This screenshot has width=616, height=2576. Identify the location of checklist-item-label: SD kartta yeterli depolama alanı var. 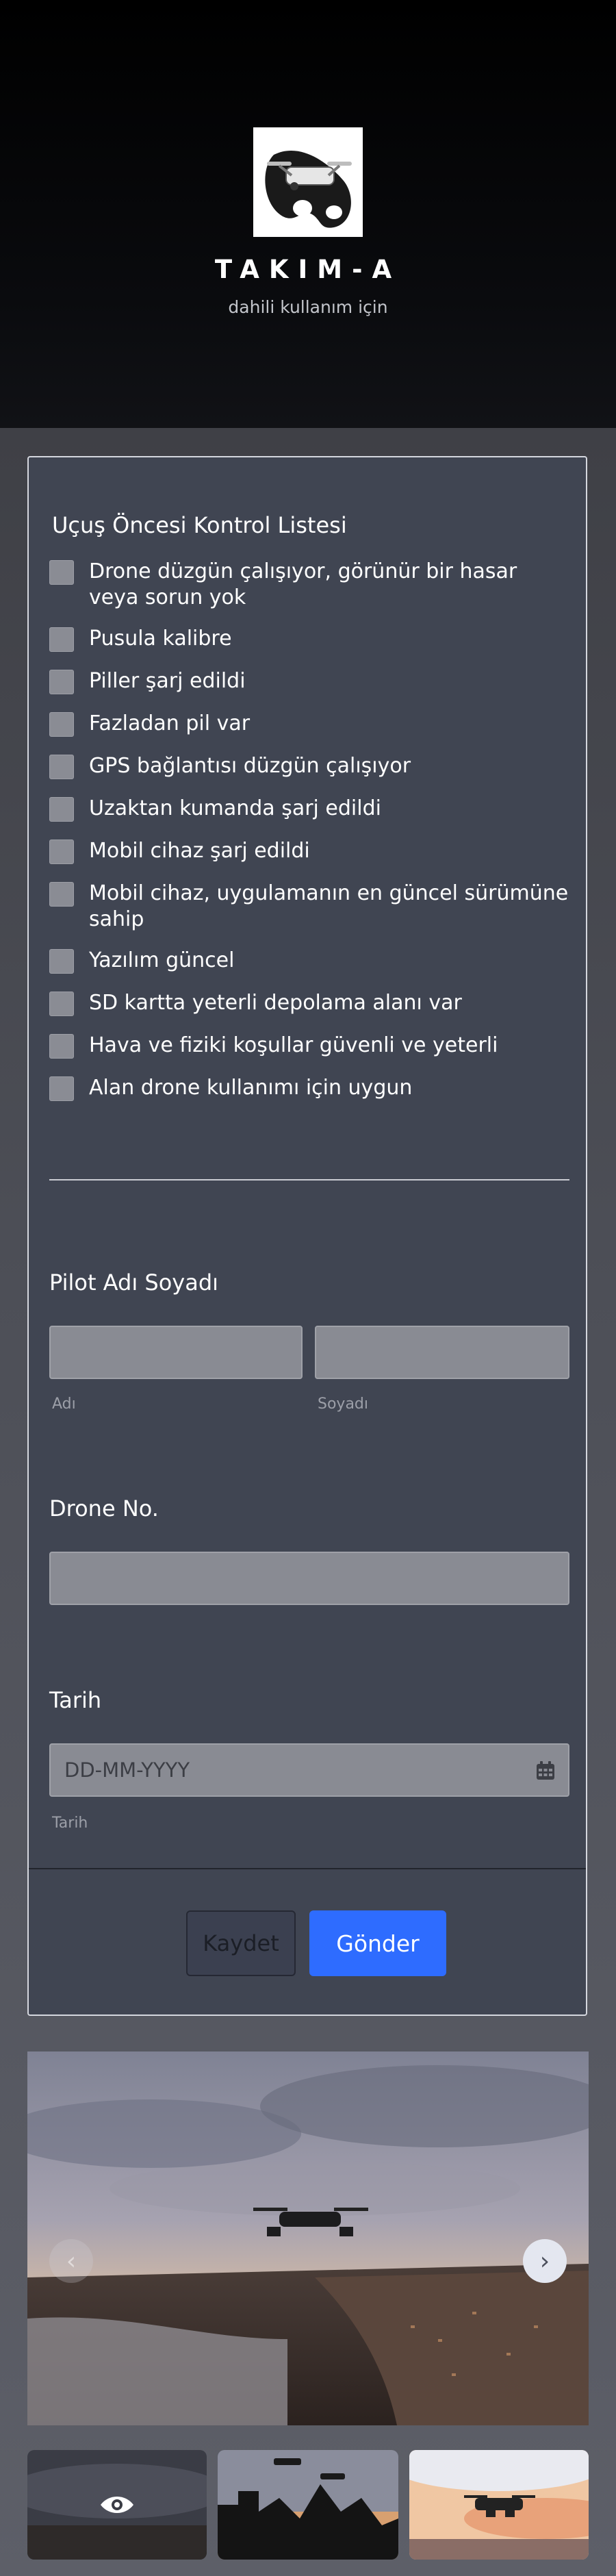
(275, 1003).